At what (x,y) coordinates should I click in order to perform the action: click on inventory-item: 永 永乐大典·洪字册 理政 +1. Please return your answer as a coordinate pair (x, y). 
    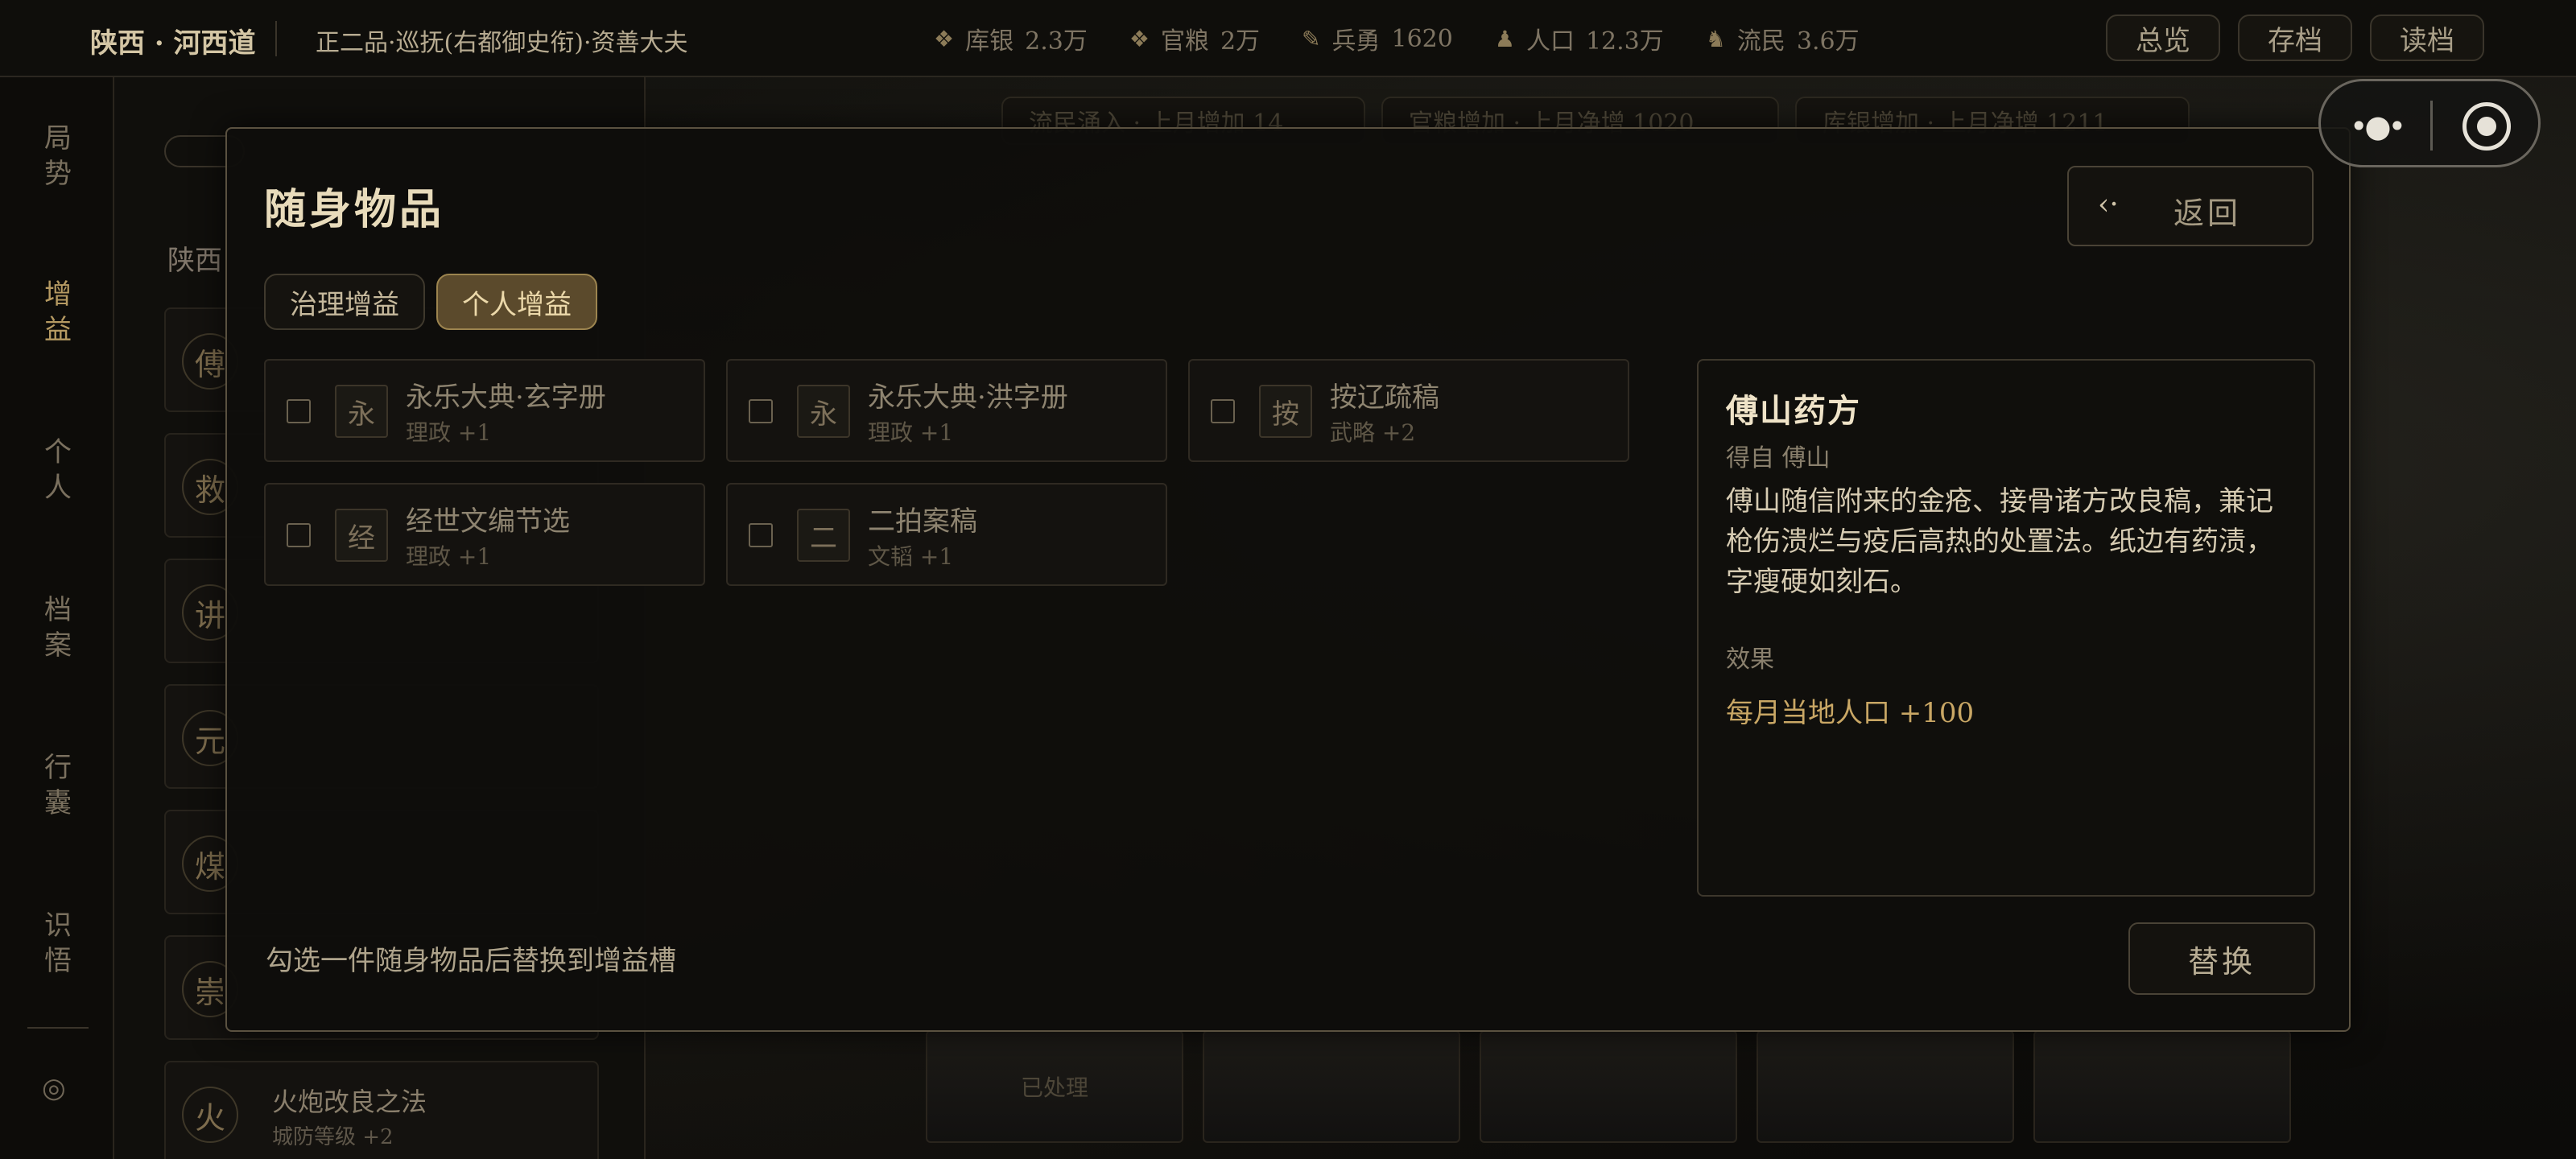
    Looking at the image, I should click on (946, 410).